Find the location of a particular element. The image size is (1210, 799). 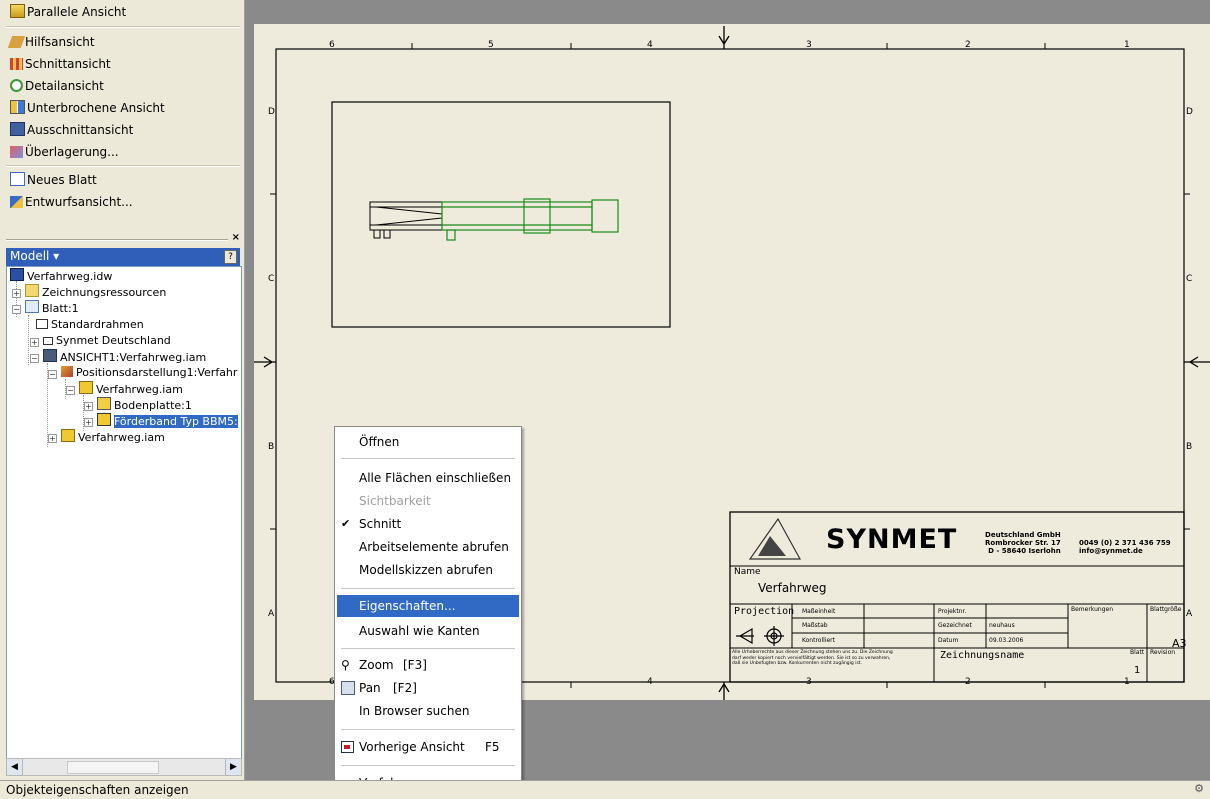

menu-item-find-in-browser: In Browser suchen is located at coordinates (428, 711).